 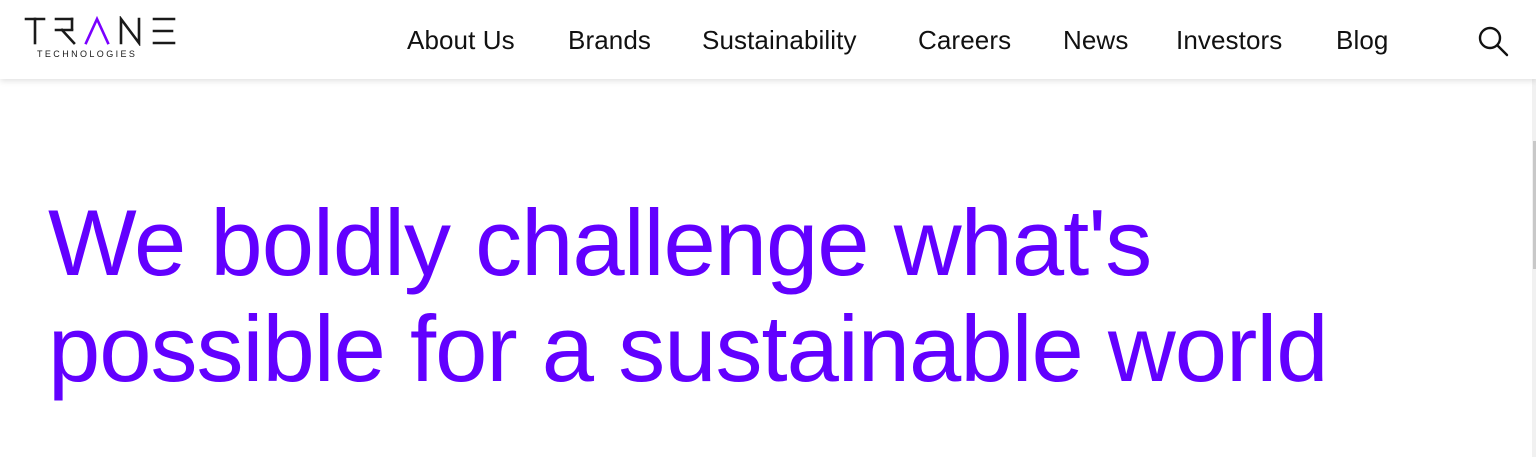 I want to click on search-icon, so click(x=1493, y=41).